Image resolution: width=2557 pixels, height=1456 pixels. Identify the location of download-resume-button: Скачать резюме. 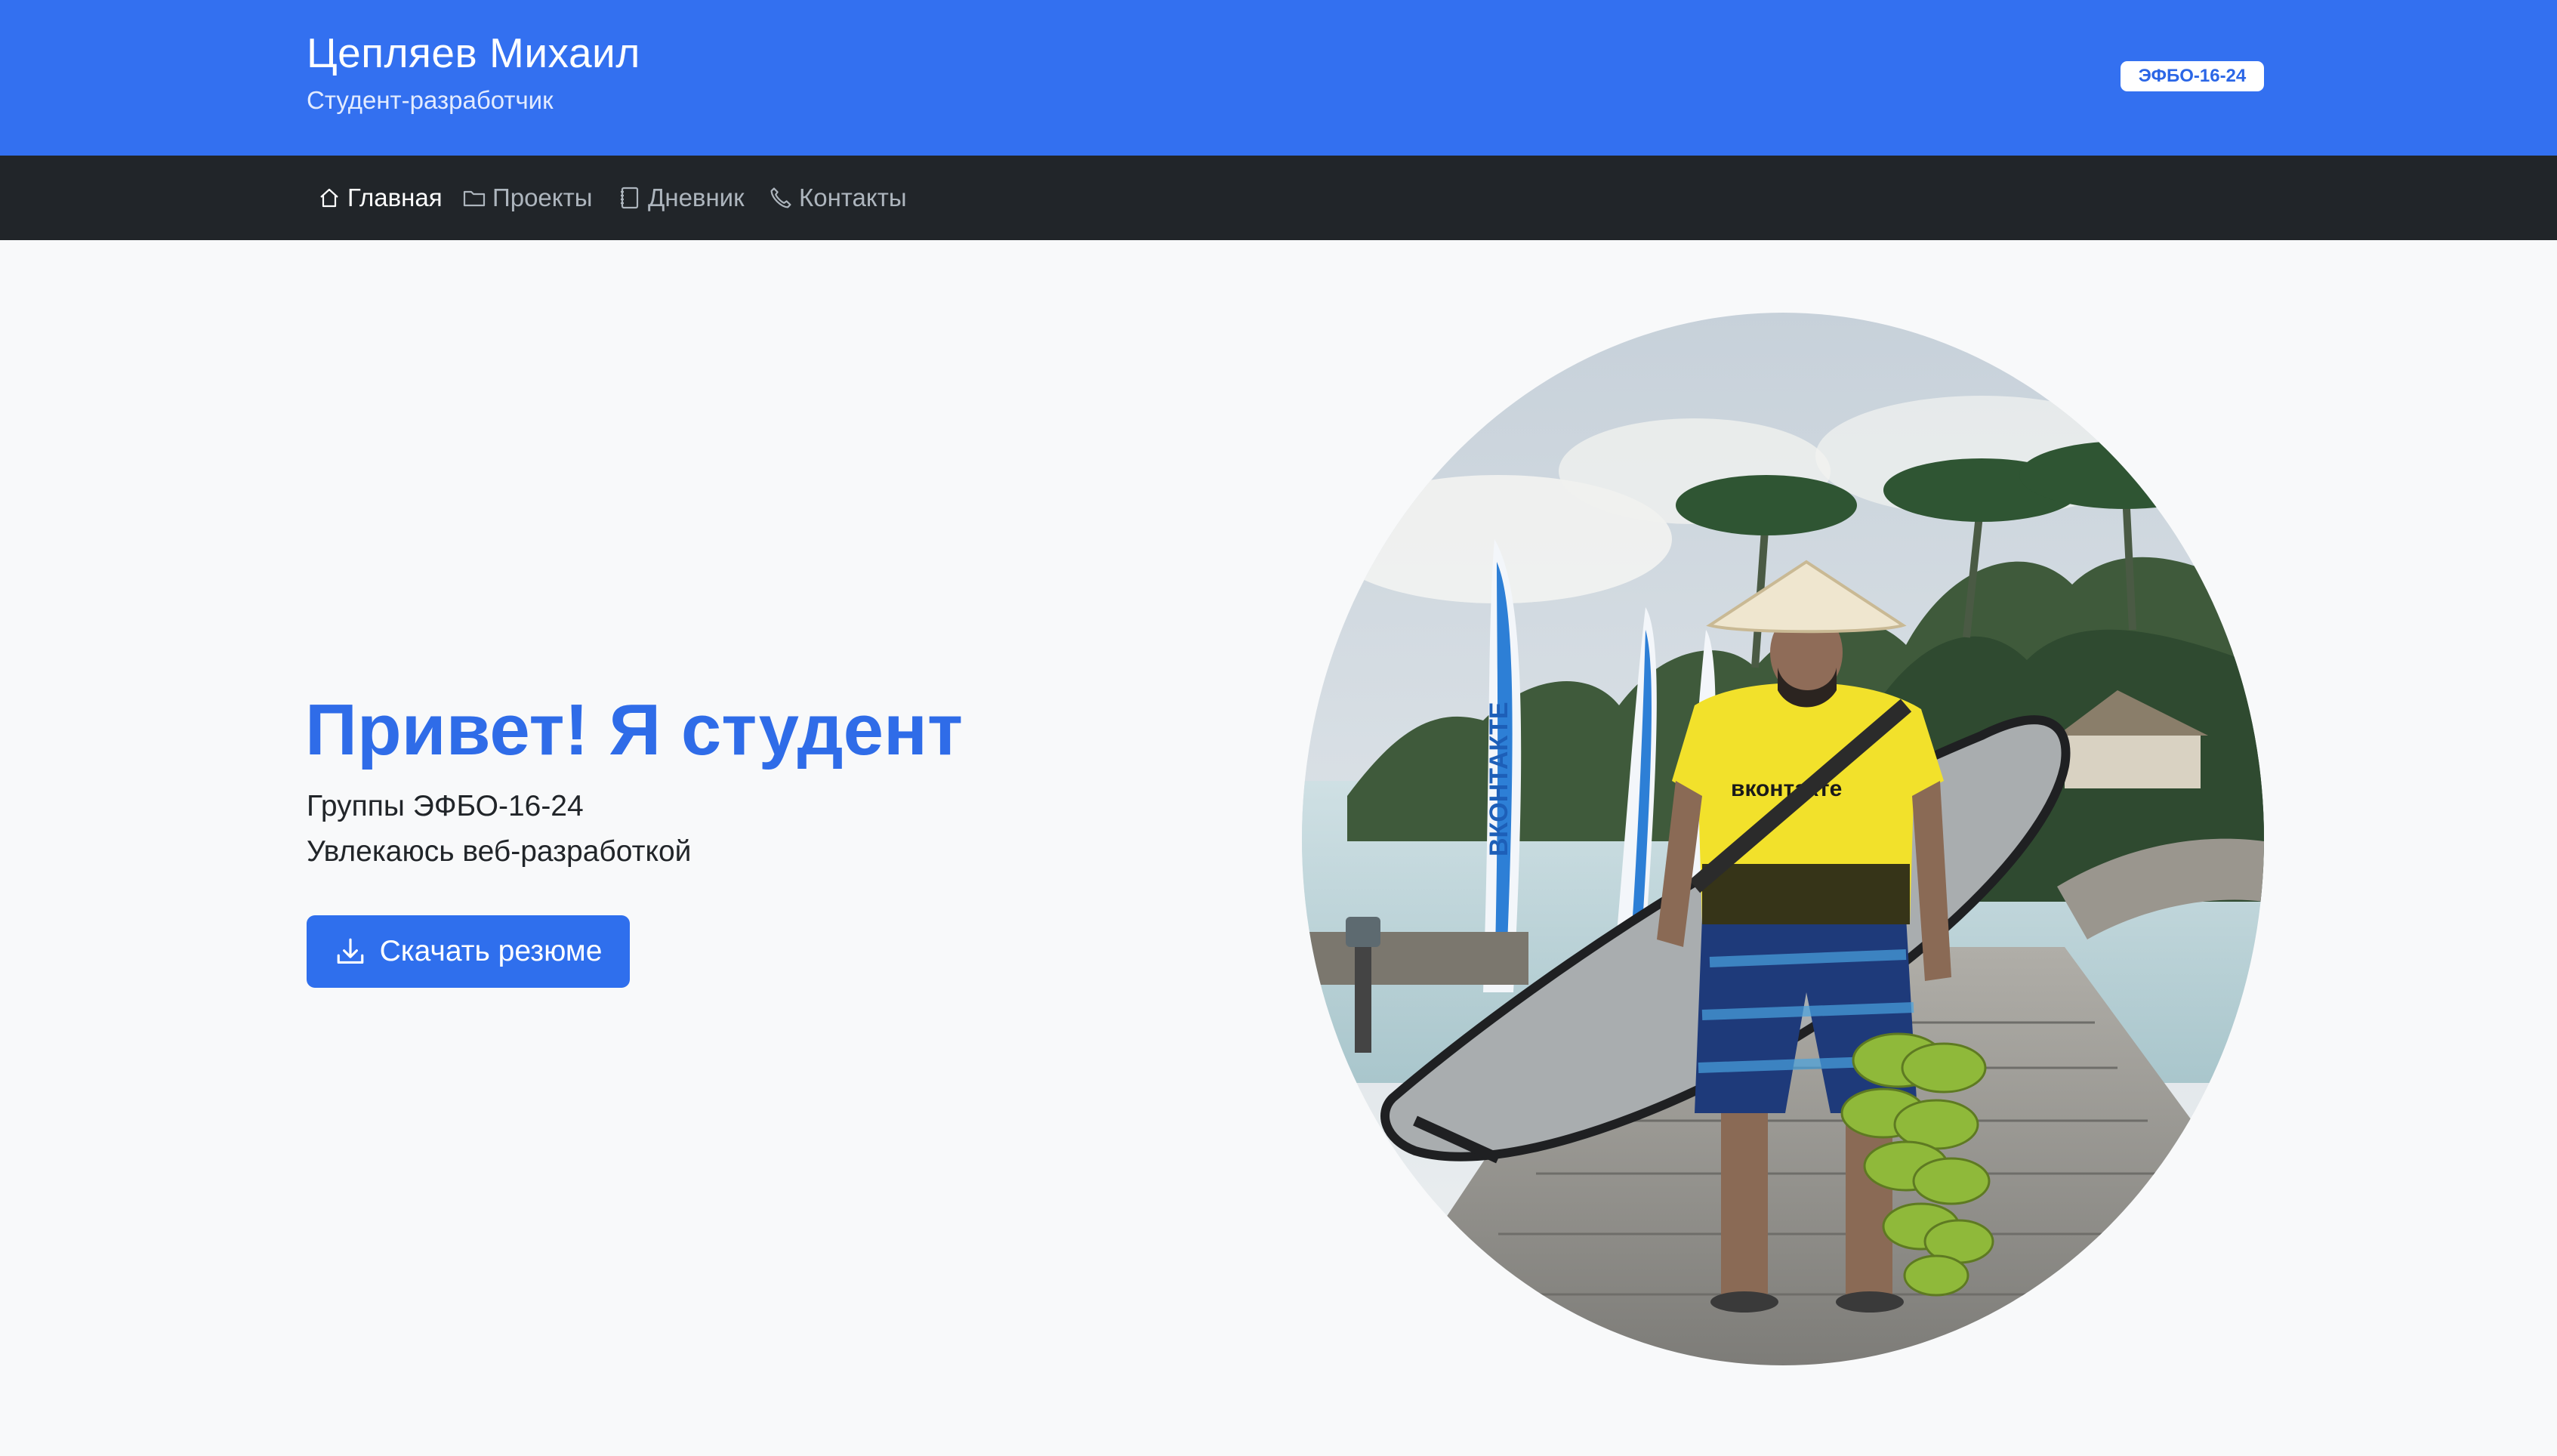
(469, 951).